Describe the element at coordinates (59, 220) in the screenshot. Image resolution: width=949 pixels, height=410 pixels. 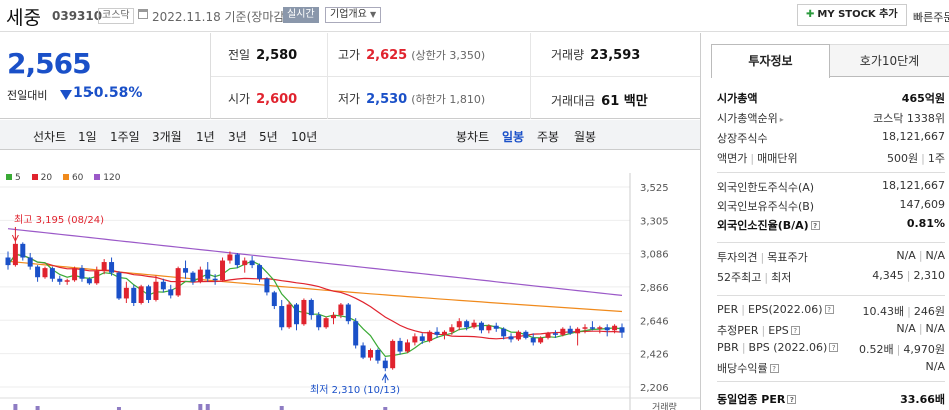
I see `high-annotation: 최고 3,195 (08/24)` at that location.